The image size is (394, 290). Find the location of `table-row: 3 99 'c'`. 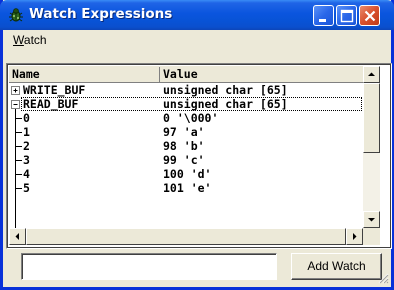

table-row: 3 99 'c' is located at coordinates (186, 160).